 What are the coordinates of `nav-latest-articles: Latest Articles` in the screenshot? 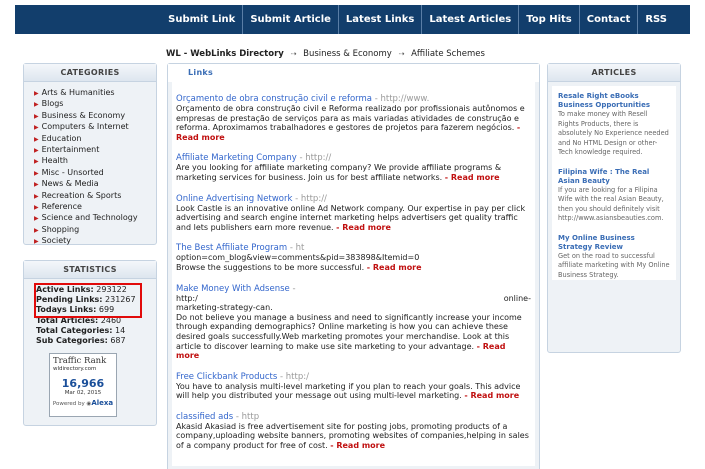 It's located at (469, 19).